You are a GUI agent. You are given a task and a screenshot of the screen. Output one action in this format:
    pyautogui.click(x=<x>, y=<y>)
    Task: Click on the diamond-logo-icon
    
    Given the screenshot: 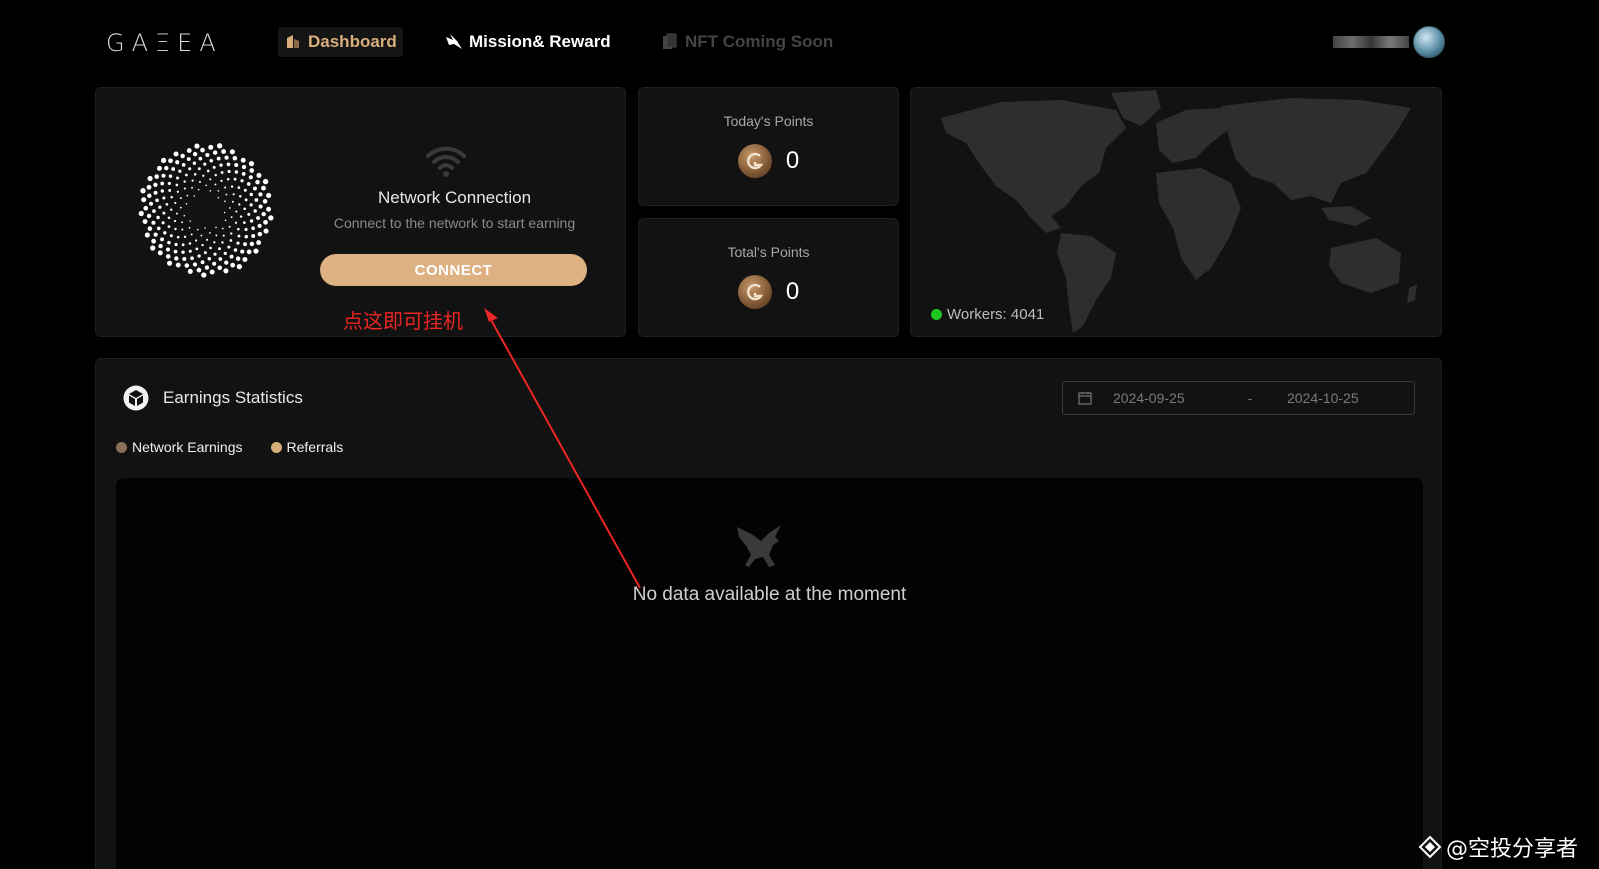 What is the action you would take?
    pyautogui.click(x=1430, y=847)
    